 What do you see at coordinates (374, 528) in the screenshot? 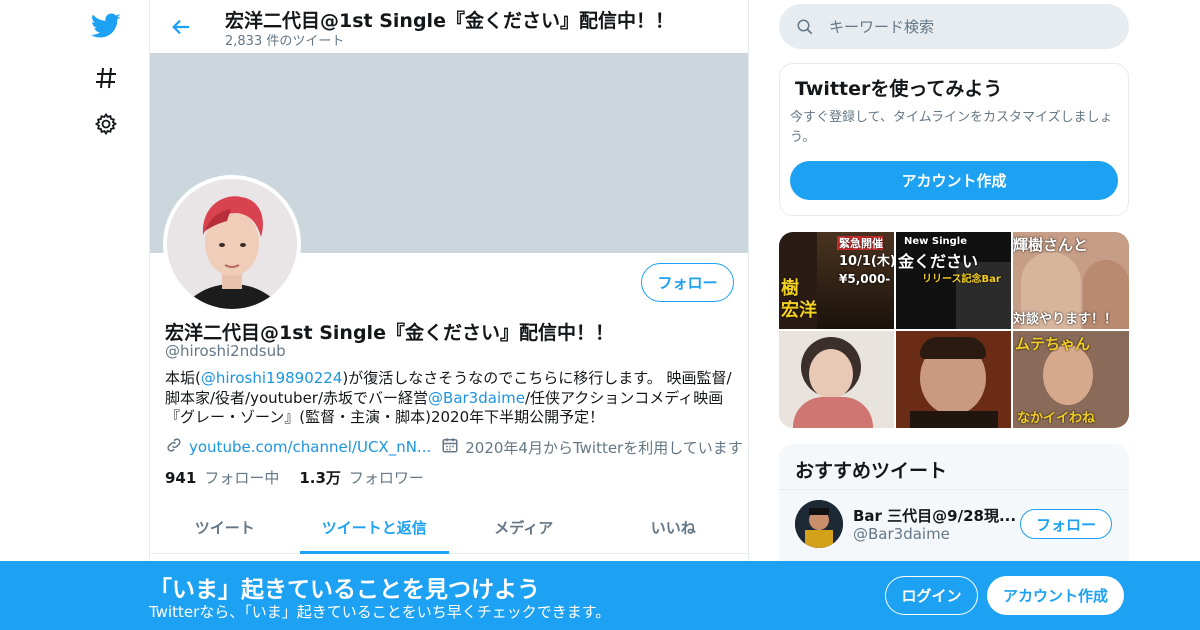
I see `tab-tweets-and-replies: ツイートと返信` at bounding box center [374, 528].